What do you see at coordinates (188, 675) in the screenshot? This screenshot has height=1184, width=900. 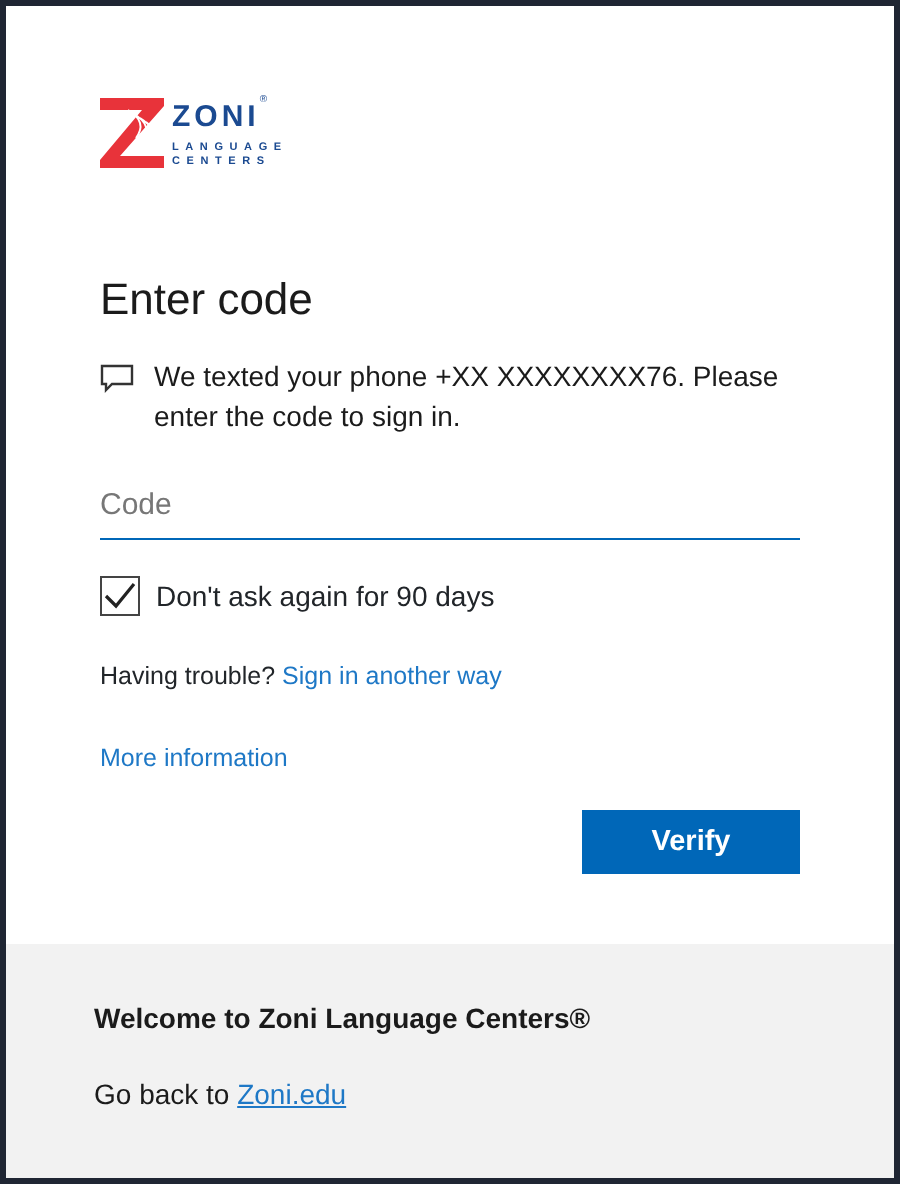 I see `trouble-text: Having trouble?` at bounding box center [188, 675].